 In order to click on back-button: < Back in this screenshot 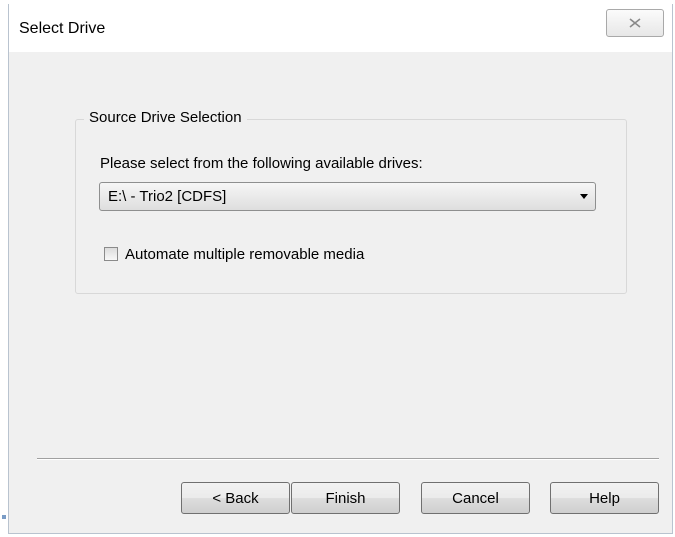, I will do `click(235, 498)`.